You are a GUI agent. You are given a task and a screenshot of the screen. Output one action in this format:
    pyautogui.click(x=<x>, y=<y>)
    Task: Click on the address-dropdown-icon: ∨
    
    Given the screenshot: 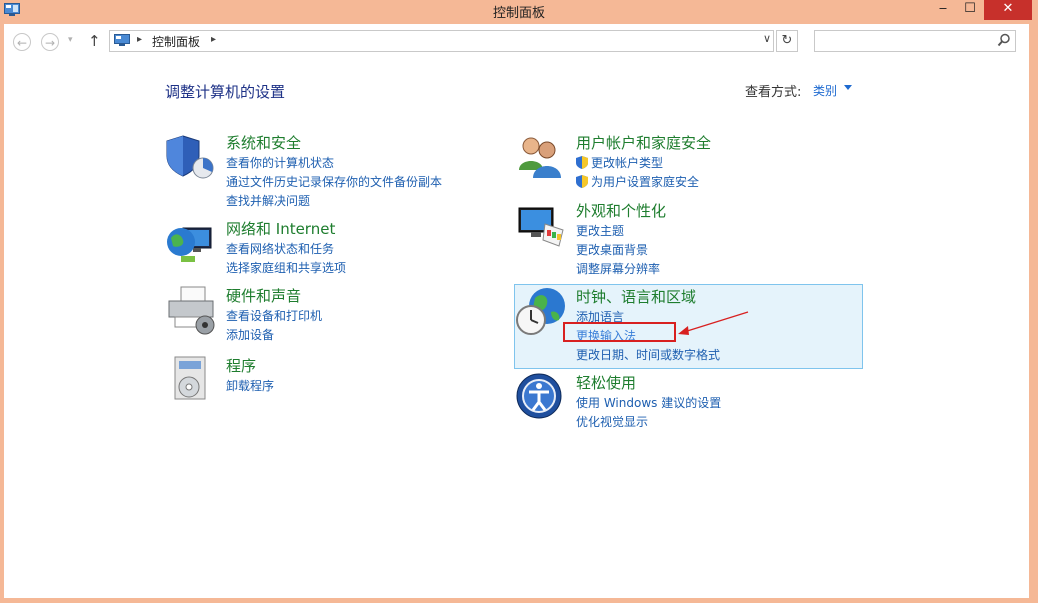 What is the action you would take?
    pyautogui.click(x=767, y=38)
    